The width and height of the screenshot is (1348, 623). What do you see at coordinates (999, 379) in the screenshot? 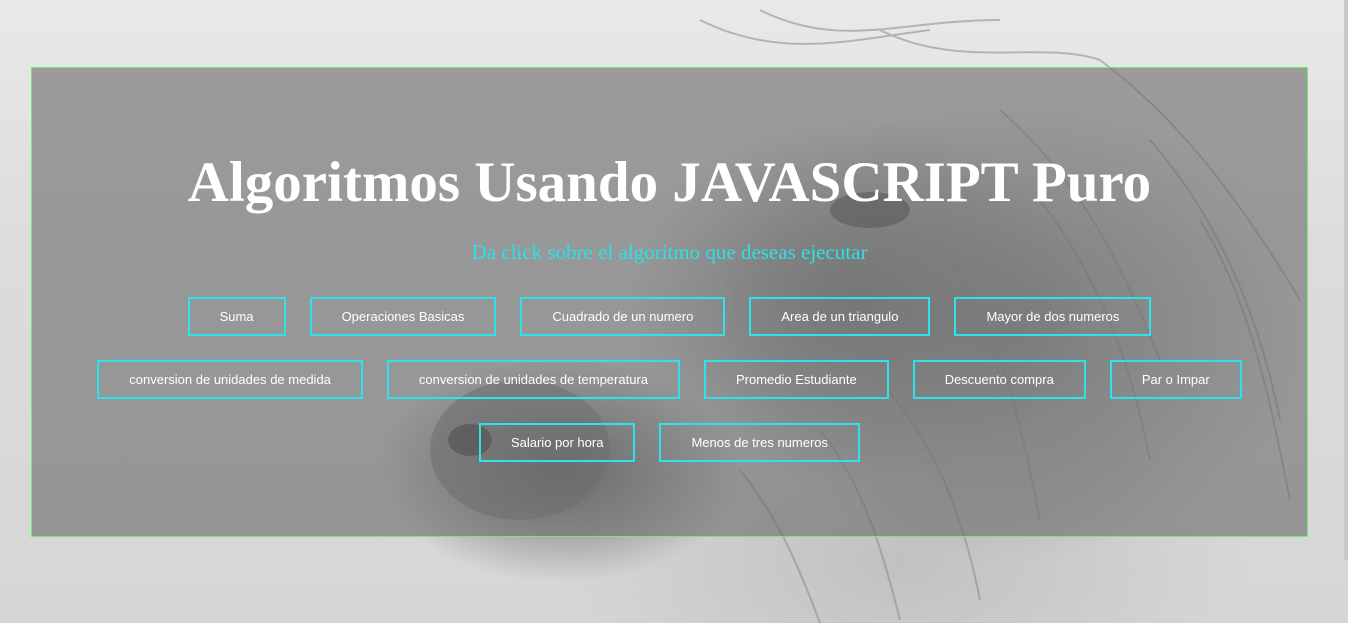
I see `descuento-compra-button: Descuento compra` at bounding box center [999, 379].